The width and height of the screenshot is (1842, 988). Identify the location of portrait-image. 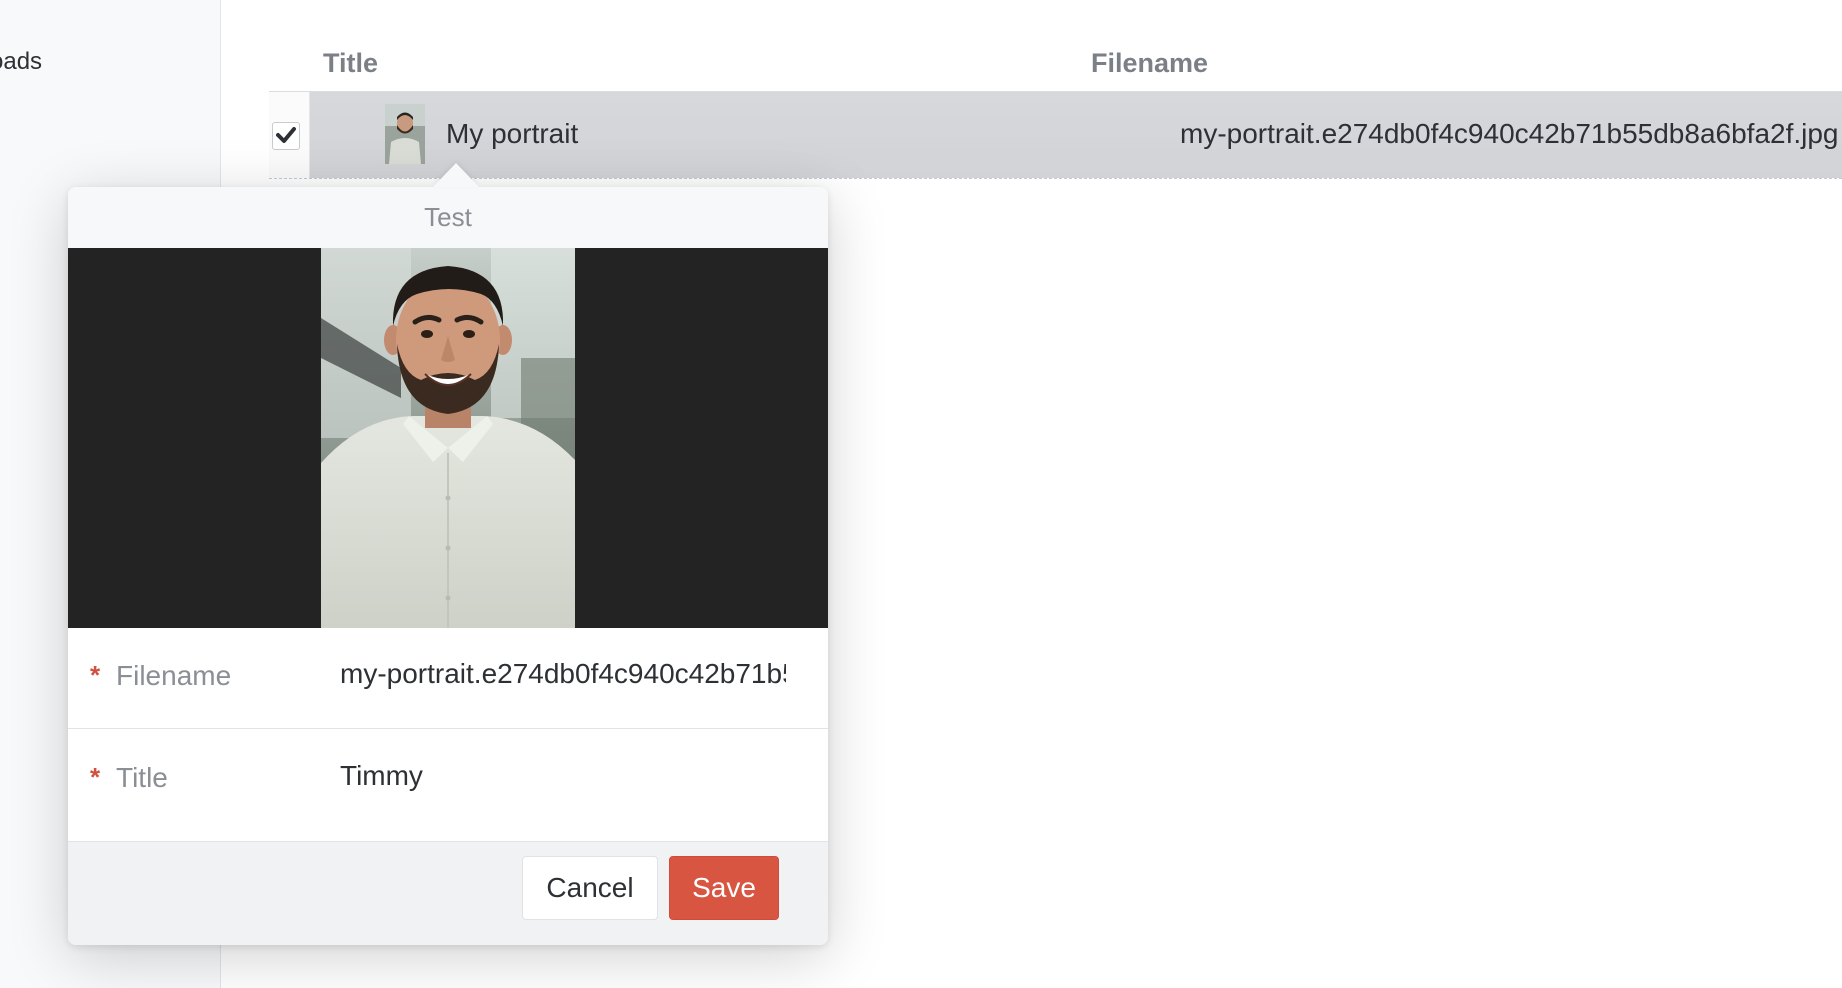
(448, 438).